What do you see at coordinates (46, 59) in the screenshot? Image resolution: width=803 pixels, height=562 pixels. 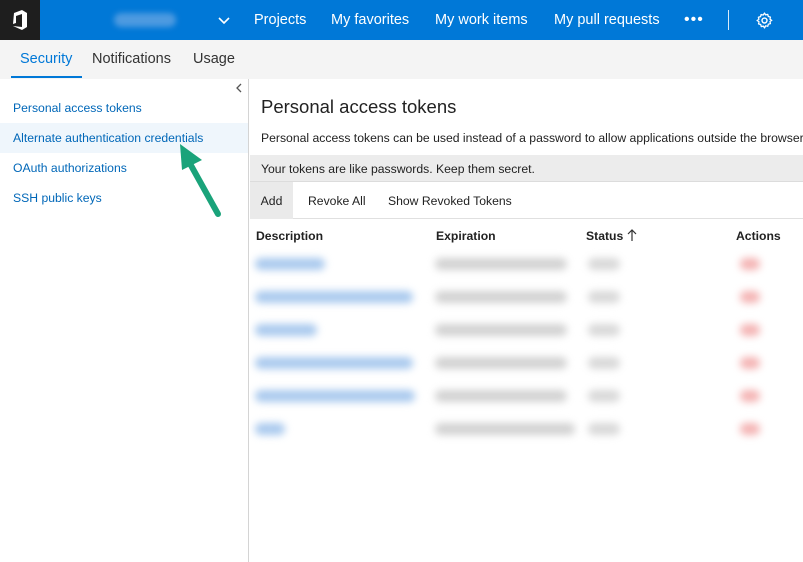 I see `tab-security: Security` at bounding box center [46, 59].